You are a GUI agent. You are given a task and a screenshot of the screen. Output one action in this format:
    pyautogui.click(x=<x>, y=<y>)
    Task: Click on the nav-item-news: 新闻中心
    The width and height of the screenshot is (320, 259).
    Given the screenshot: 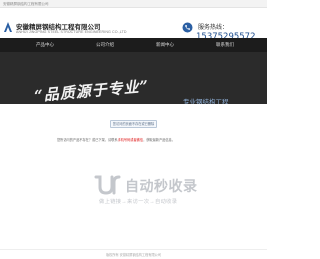 What is the action you would take?
    pyautogui.click(x=165, y=45)
    